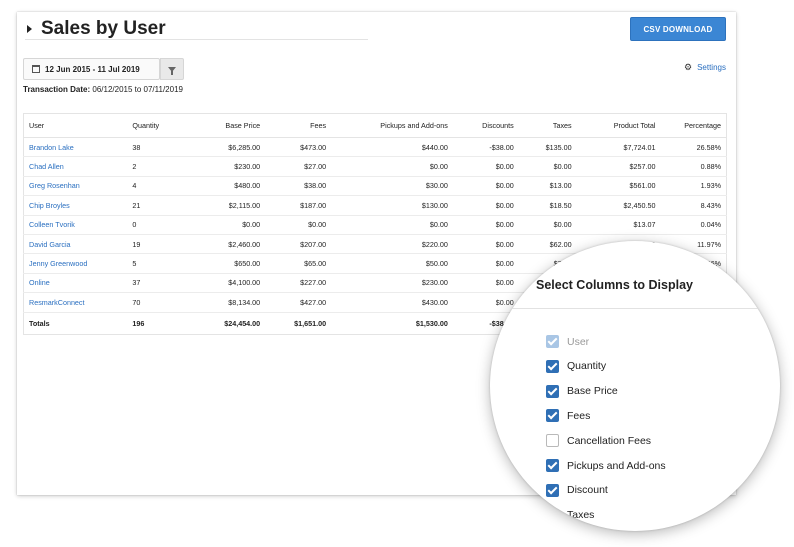  What do you see at coordinates (392, 302) in the screenshot?
I see `table-cell: $430.00` at bounding box center [392, 302].